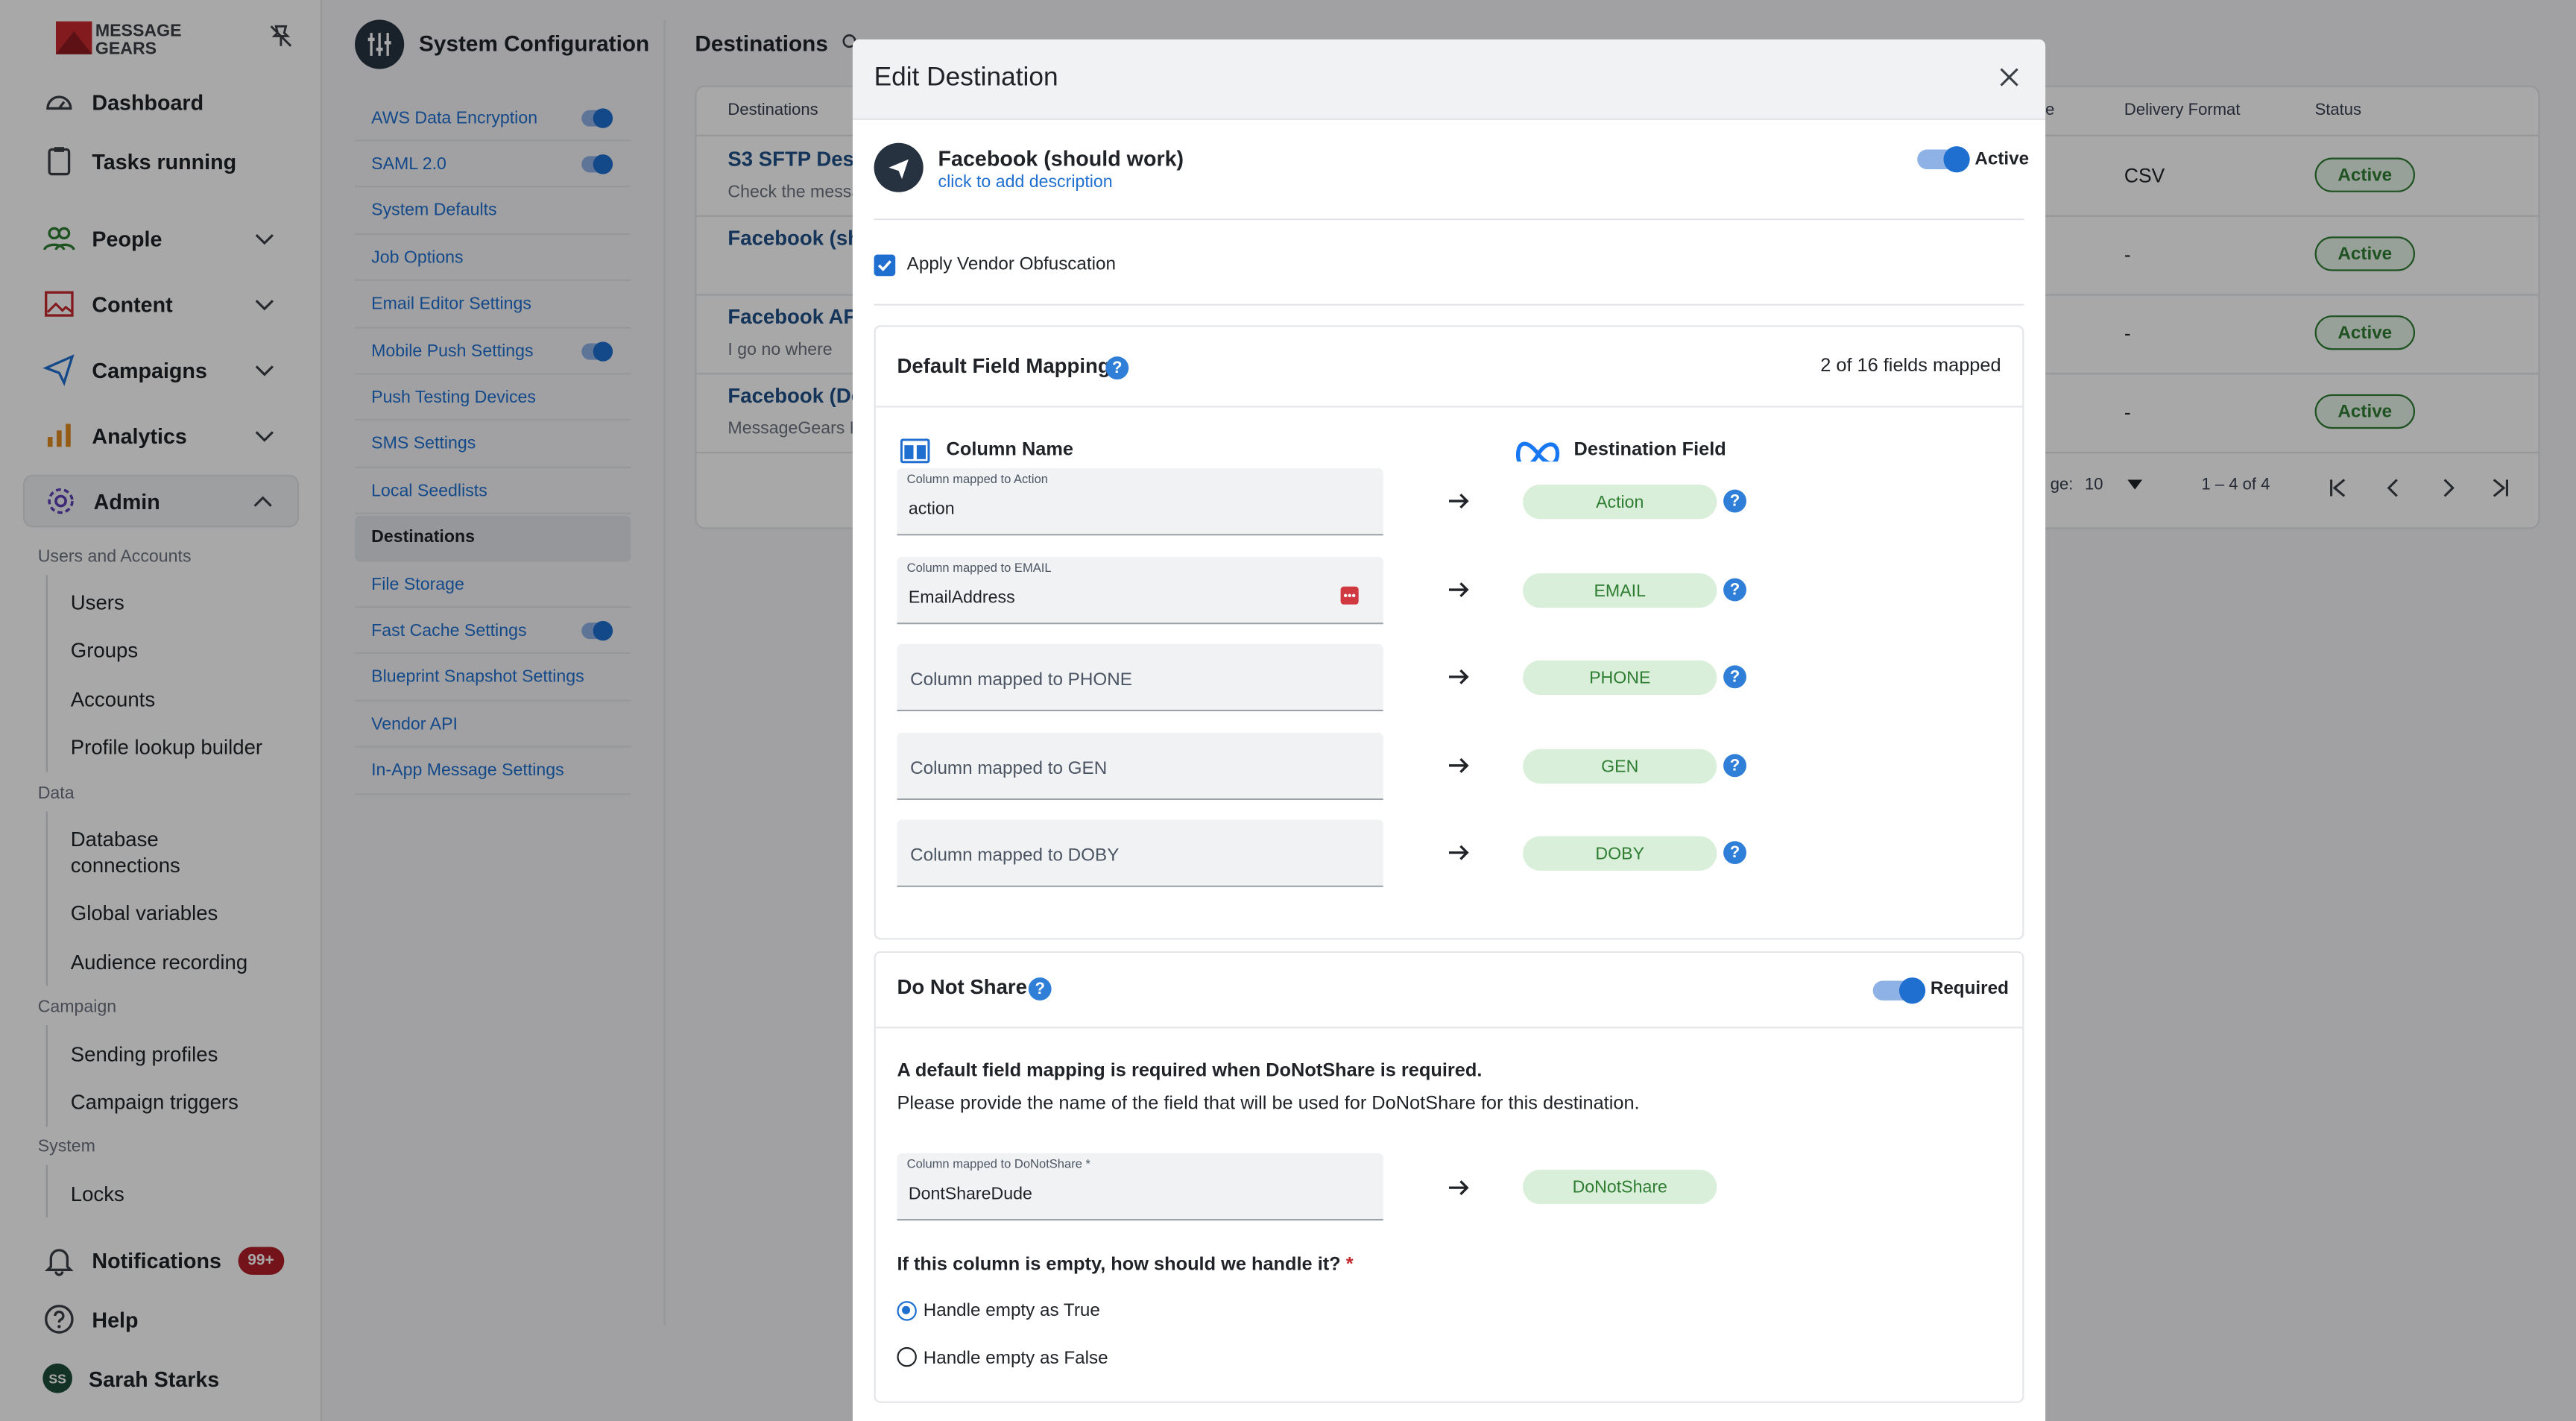 The width and height of the screenshot is (2576, 1421). What do you see at coordinates (1349, 595) in the screenshot?
I see `more-options-icon` at bounding box center [1349, 595].